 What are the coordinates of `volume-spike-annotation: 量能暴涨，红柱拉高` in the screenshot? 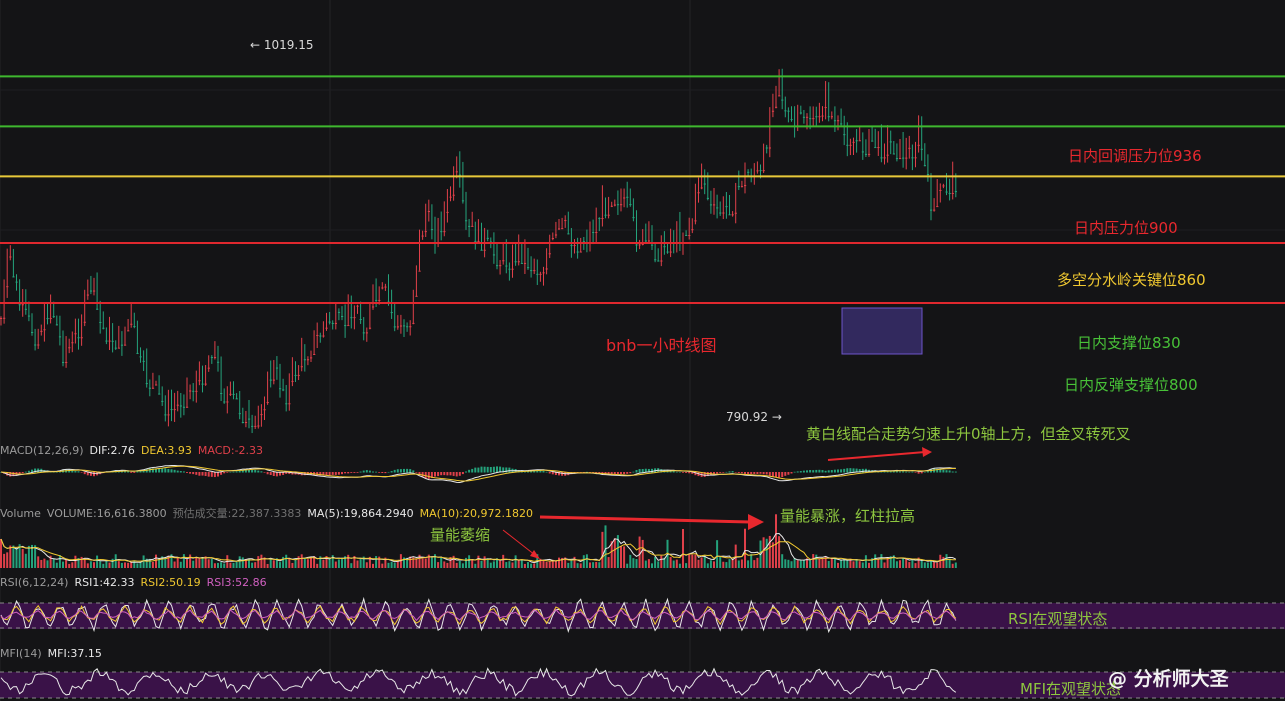 It's located at (848, 516).